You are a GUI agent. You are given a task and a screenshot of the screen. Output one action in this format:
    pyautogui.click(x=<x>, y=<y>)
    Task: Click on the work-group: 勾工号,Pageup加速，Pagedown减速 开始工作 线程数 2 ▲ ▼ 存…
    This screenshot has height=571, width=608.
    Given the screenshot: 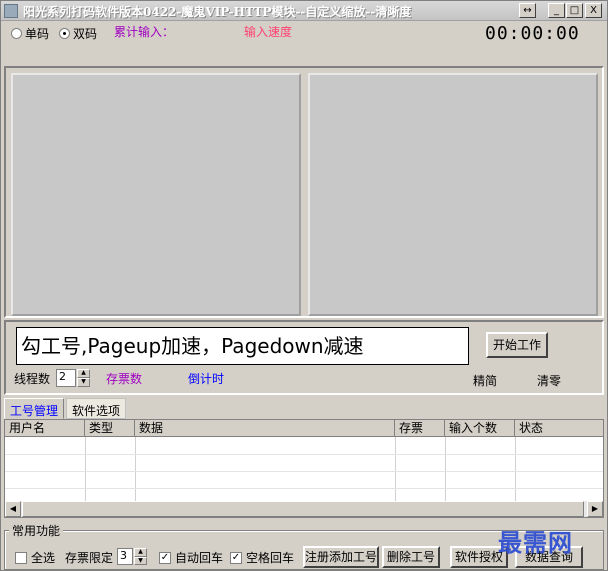 What is the action you would take?
    pyautogui.click(x=304, y=357)
    